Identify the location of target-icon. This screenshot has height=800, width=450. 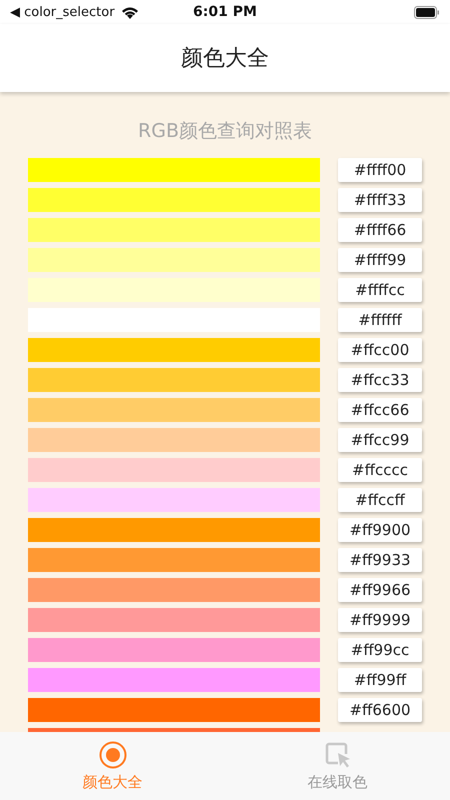
(112, 754).